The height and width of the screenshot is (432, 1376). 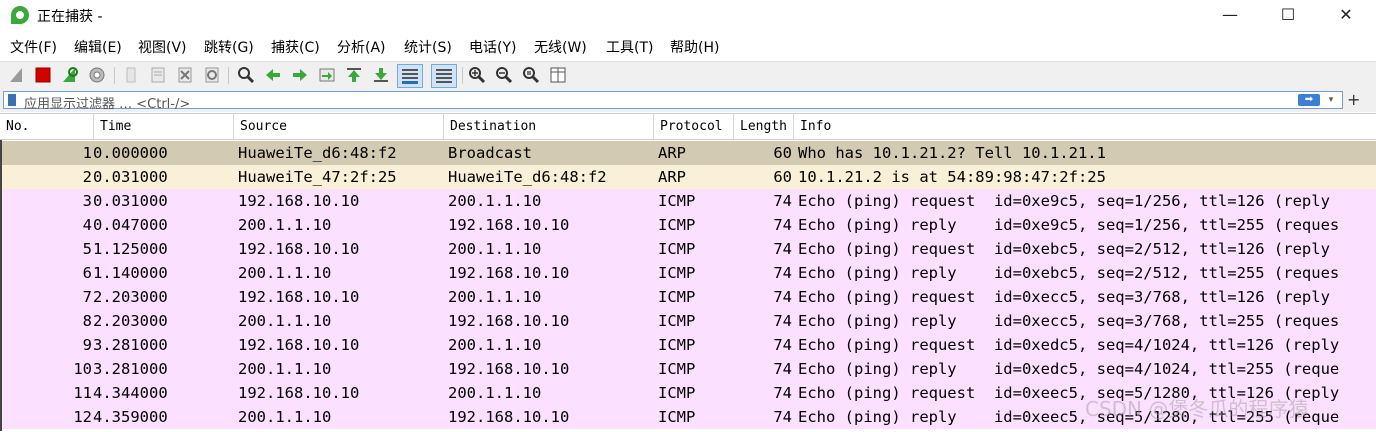 I want to click on menu-tools: 工具(T), so click(x=629, y=47).